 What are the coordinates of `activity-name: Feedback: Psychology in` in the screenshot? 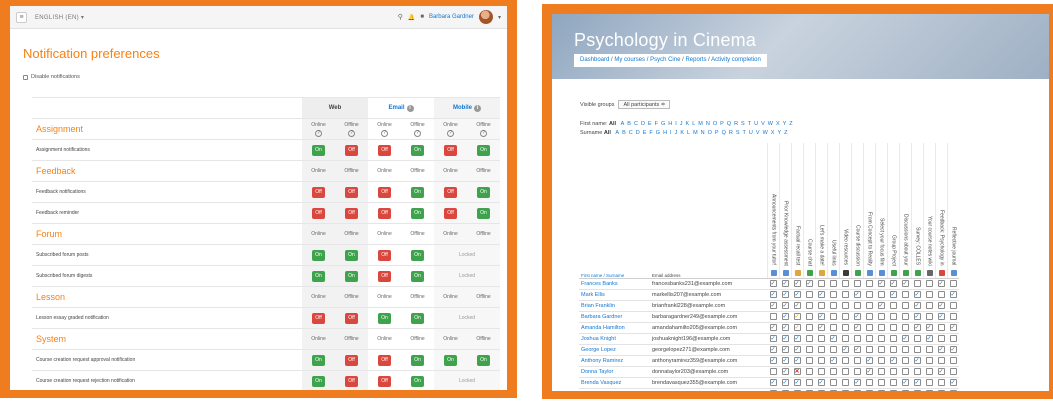 It's located at (942, 238).